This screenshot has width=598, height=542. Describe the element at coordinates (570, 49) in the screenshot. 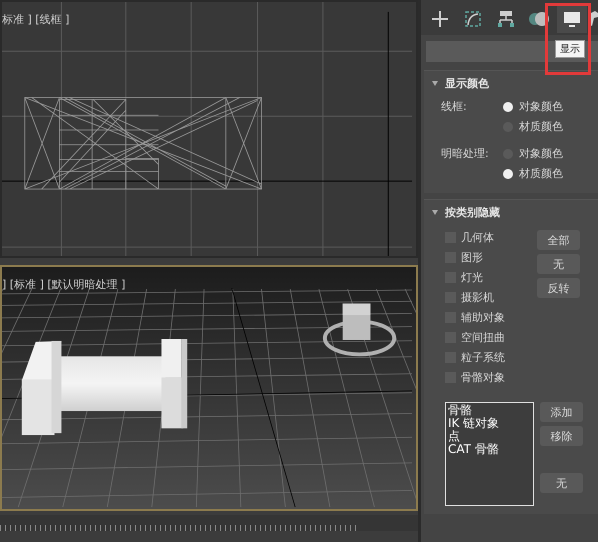

I see `tooltip: 显示` at that location.